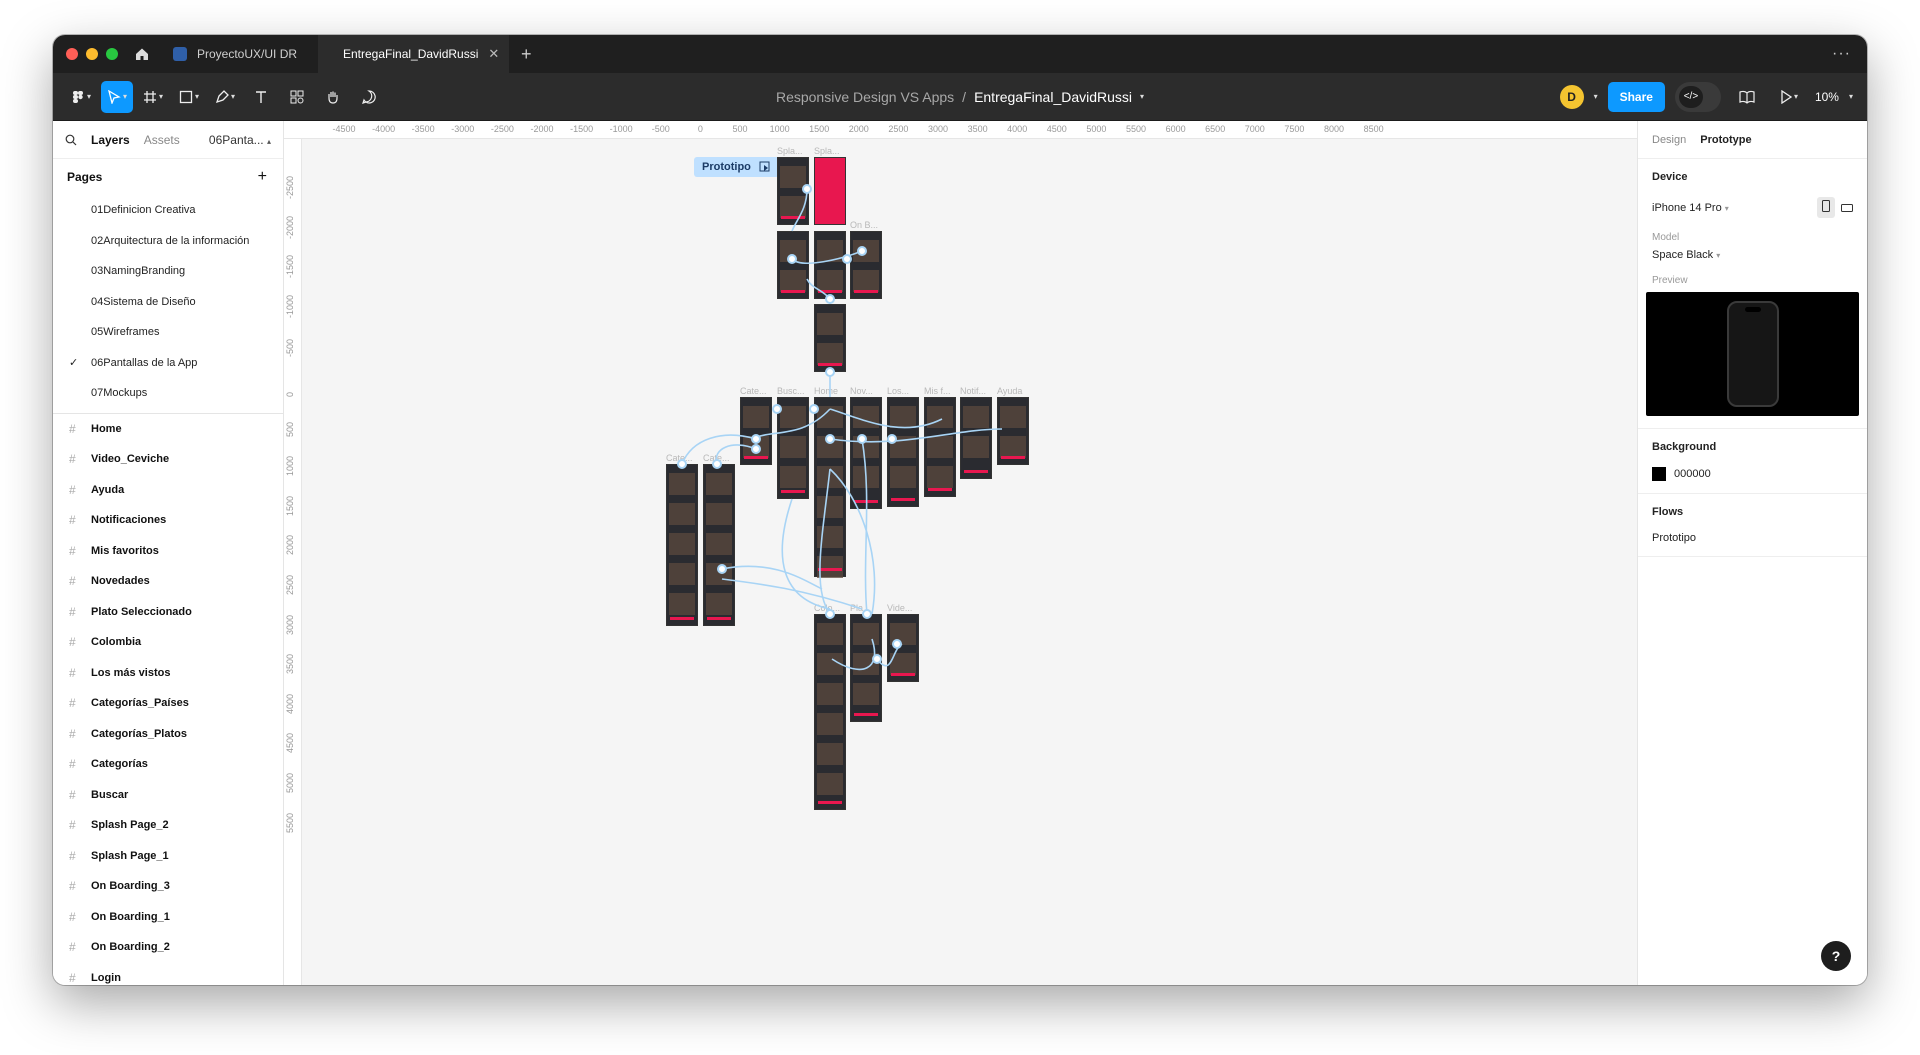  Describe the element at coordinates (261, 97) in the screenshot. I see `text-tool-button` at that location.